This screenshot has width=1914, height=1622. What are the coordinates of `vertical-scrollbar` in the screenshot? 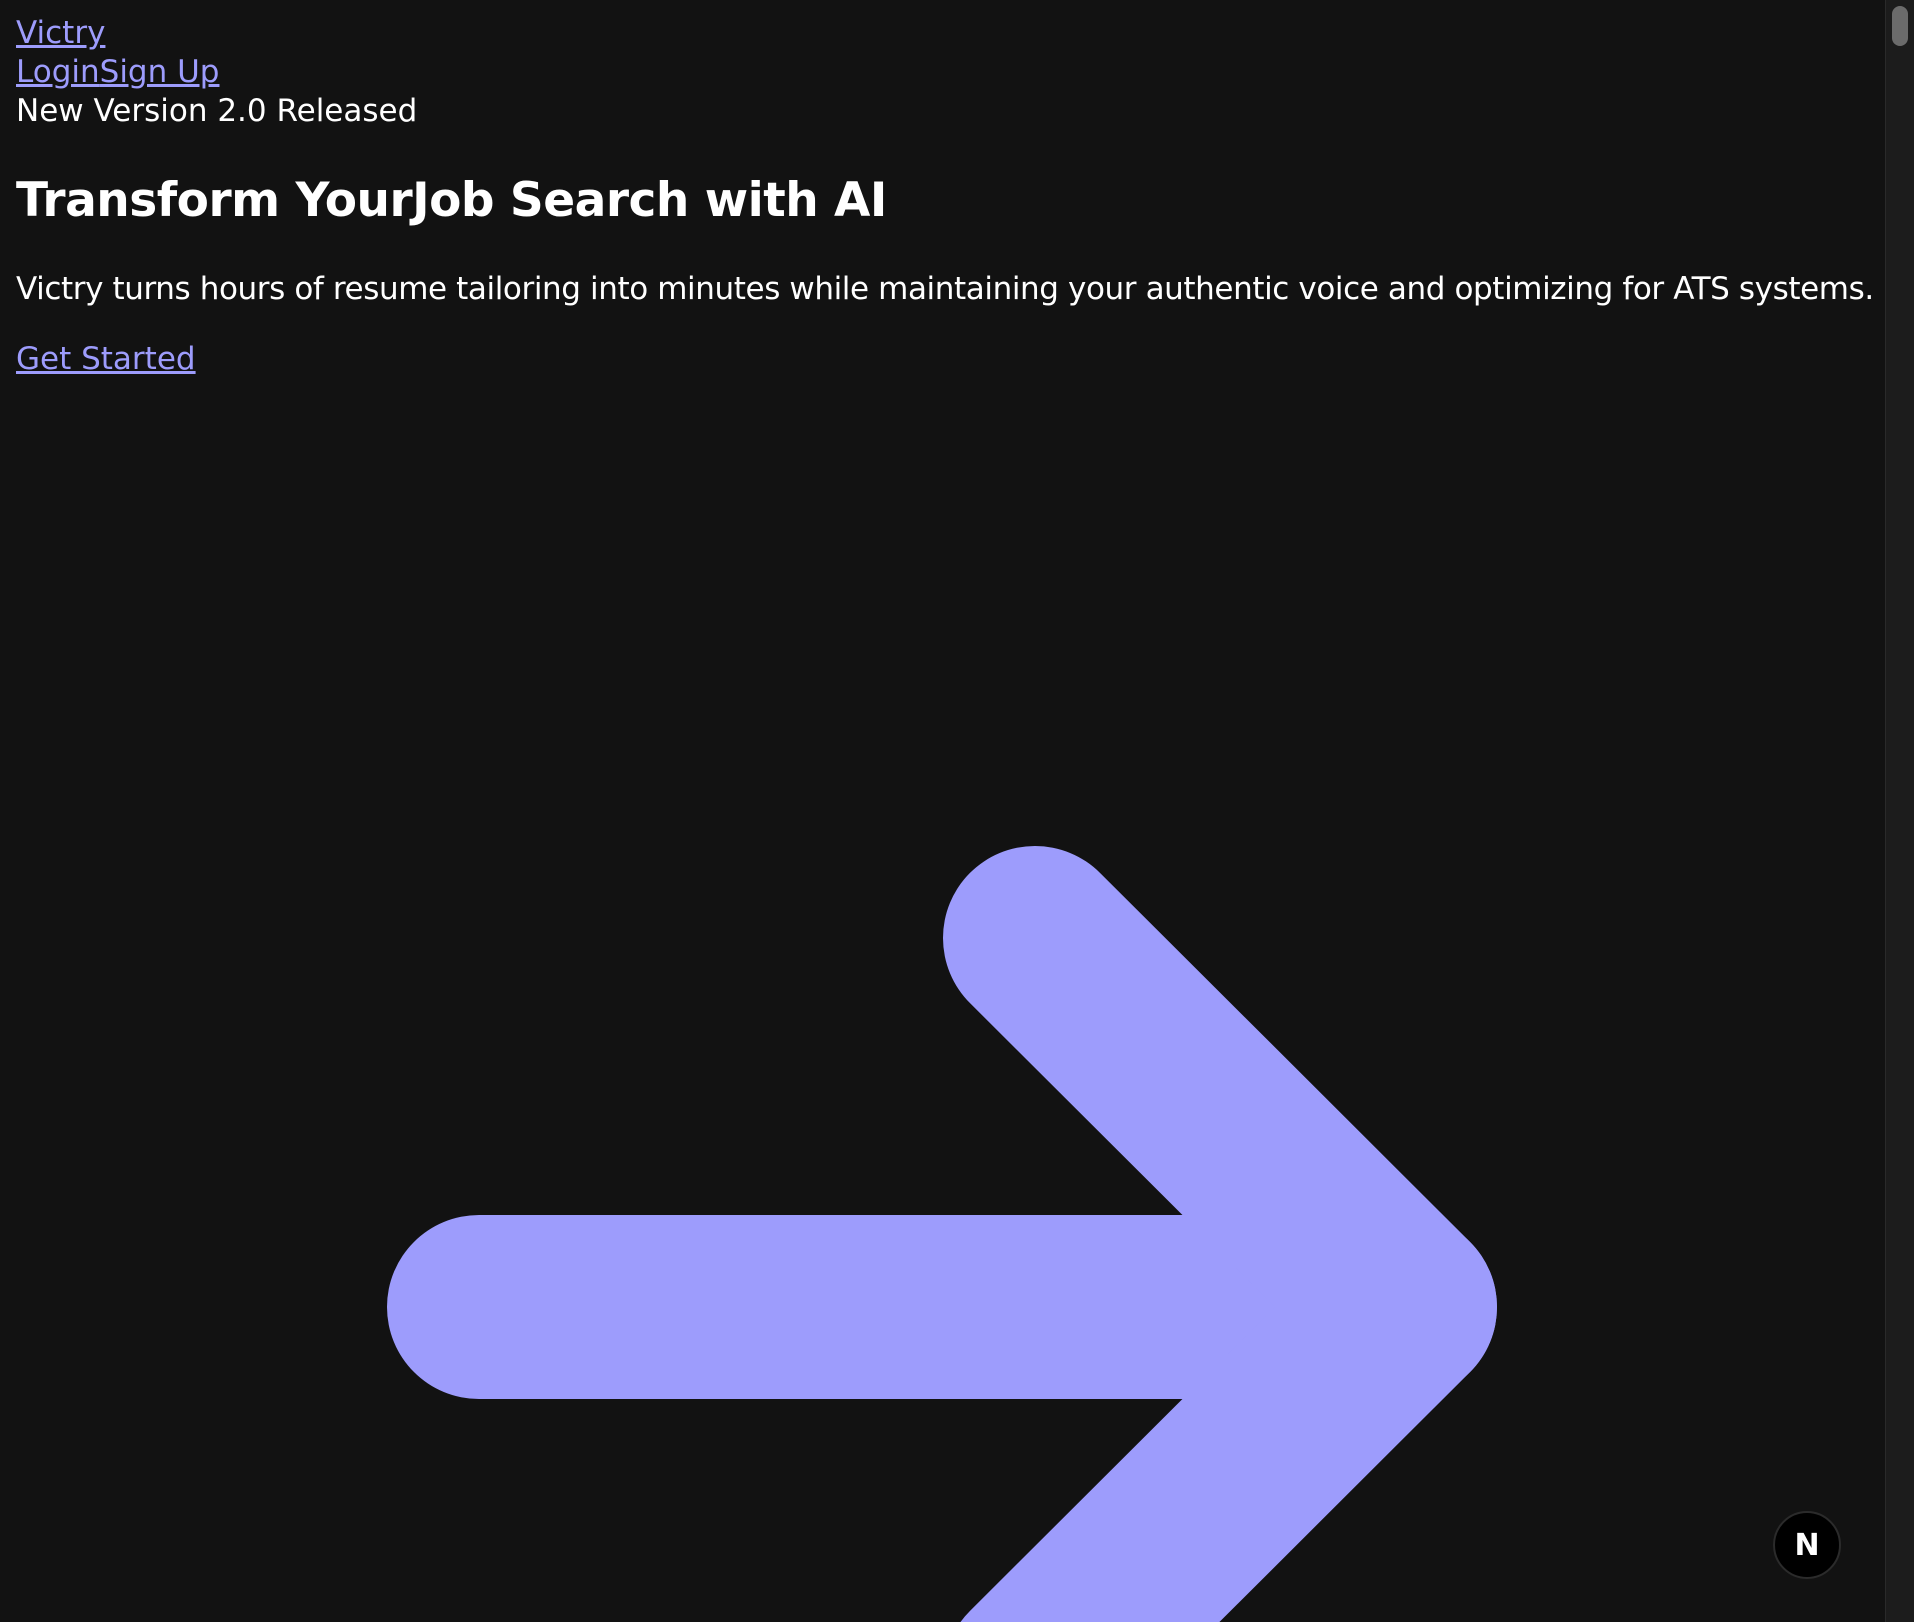 It's located at (1899, 811).